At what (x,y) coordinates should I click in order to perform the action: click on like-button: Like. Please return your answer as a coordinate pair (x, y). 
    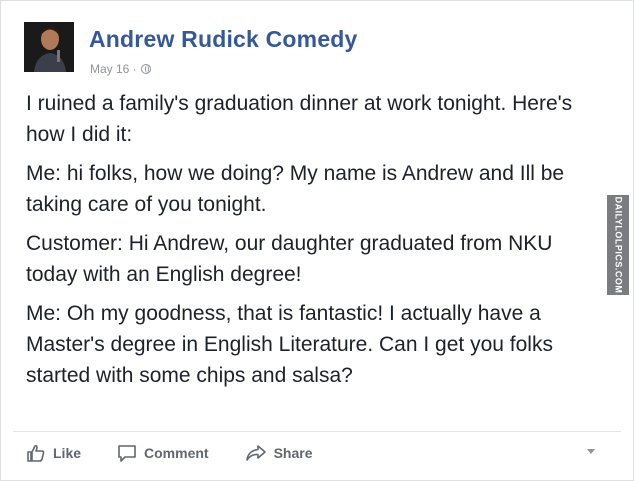
    Looking at the image, I should click on (53, 453).